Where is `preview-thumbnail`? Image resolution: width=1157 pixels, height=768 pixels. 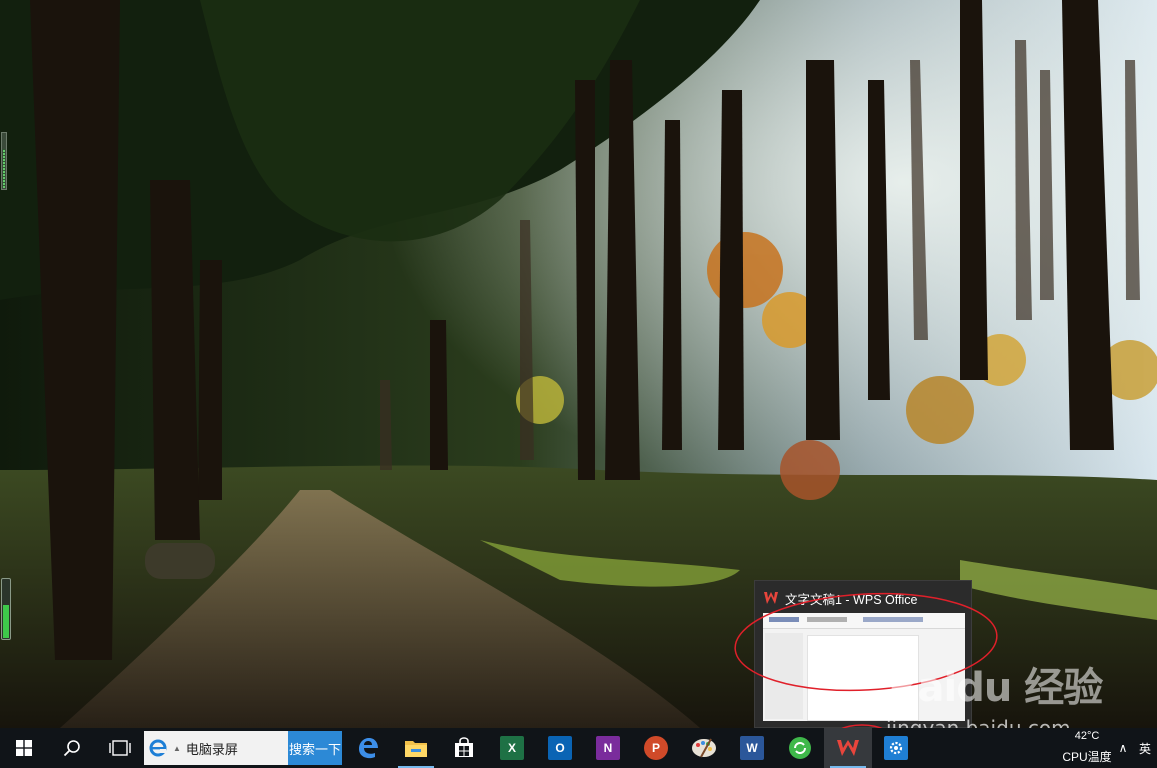
preview-thumbnail is located at coordinates (864, 667).